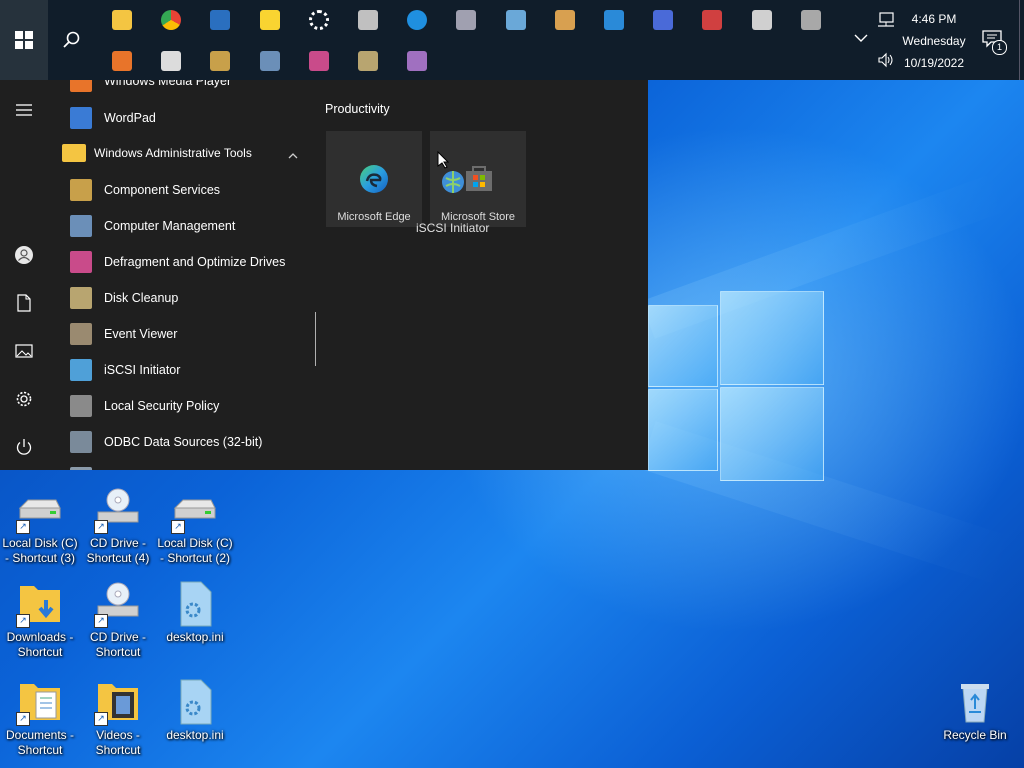 The height and width of the screenshot is (768, 1024). I want to click on app-item-iscsi-initiator: iSCSI Initiator, so click(190, 370).